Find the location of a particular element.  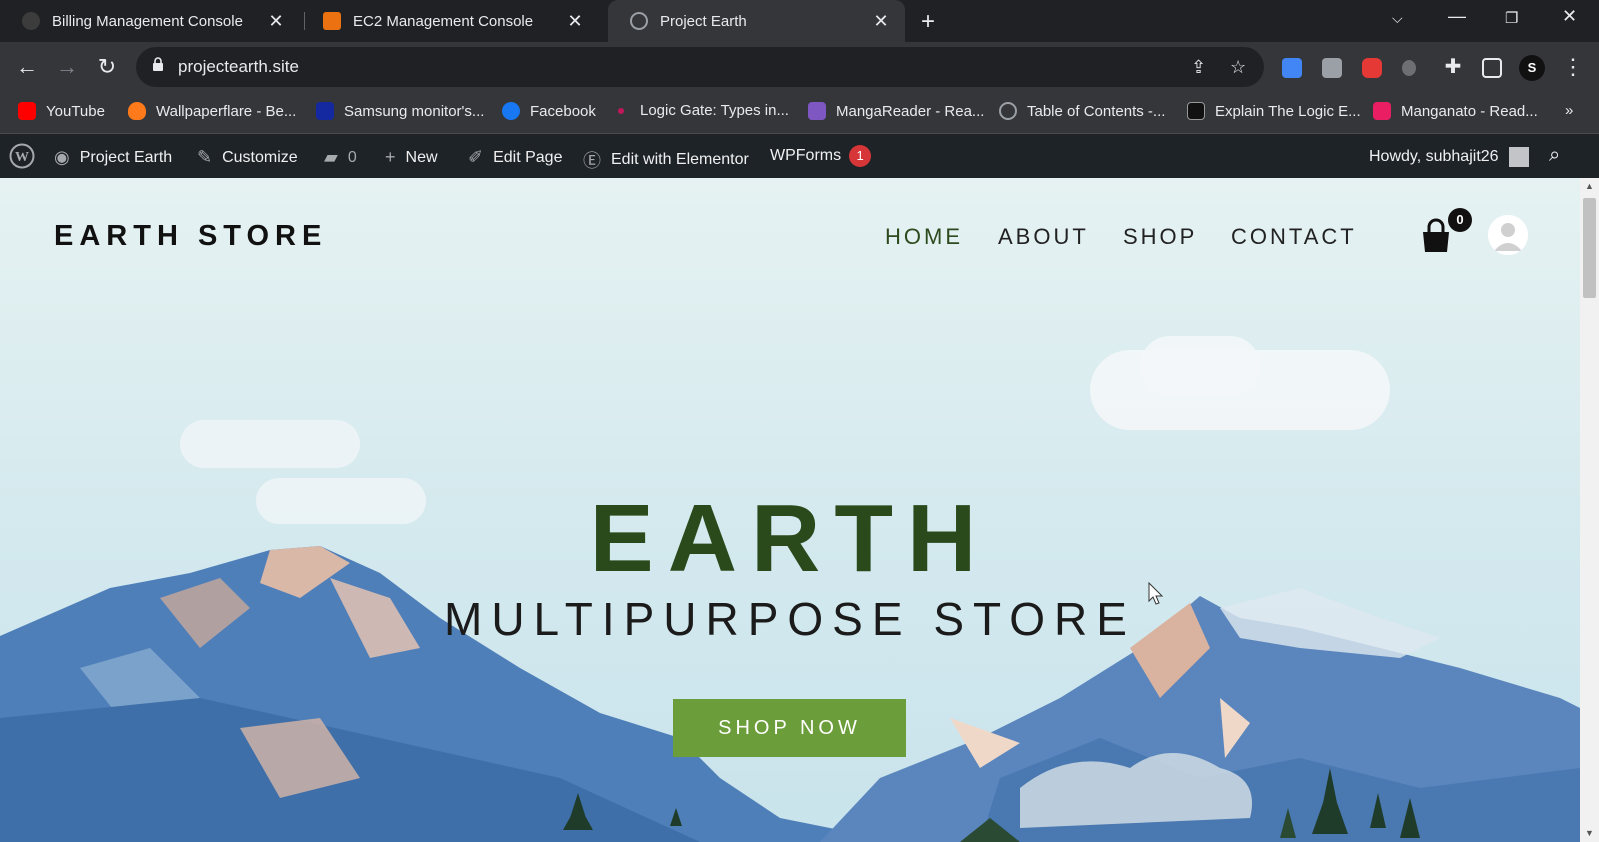

globe-icon is located at coordinates (639, 21).